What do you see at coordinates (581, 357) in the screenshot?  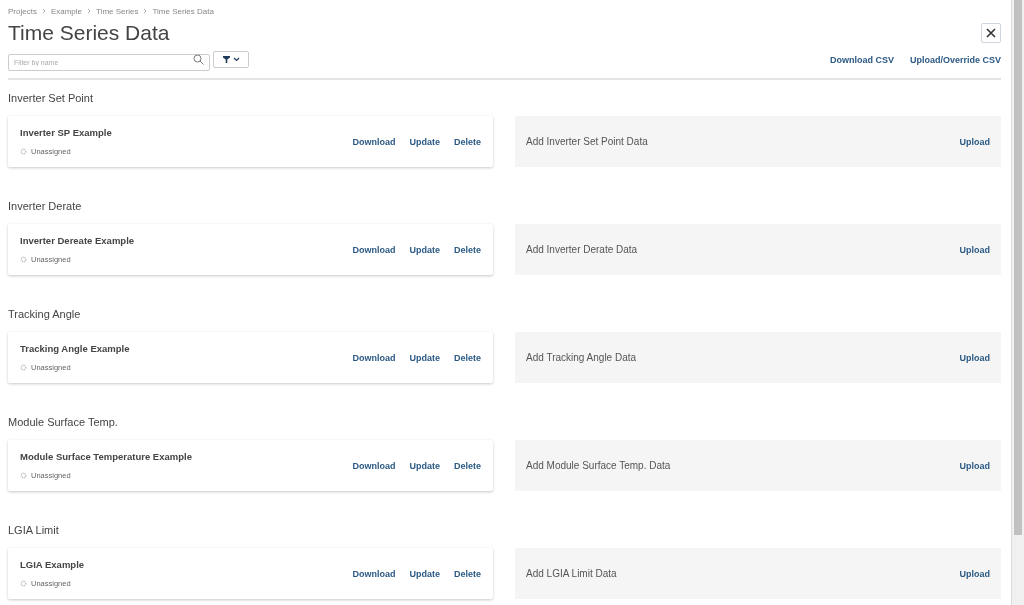 I see `add-data-label: Add Tracking Angle Data` at bounding box center [581, 357].